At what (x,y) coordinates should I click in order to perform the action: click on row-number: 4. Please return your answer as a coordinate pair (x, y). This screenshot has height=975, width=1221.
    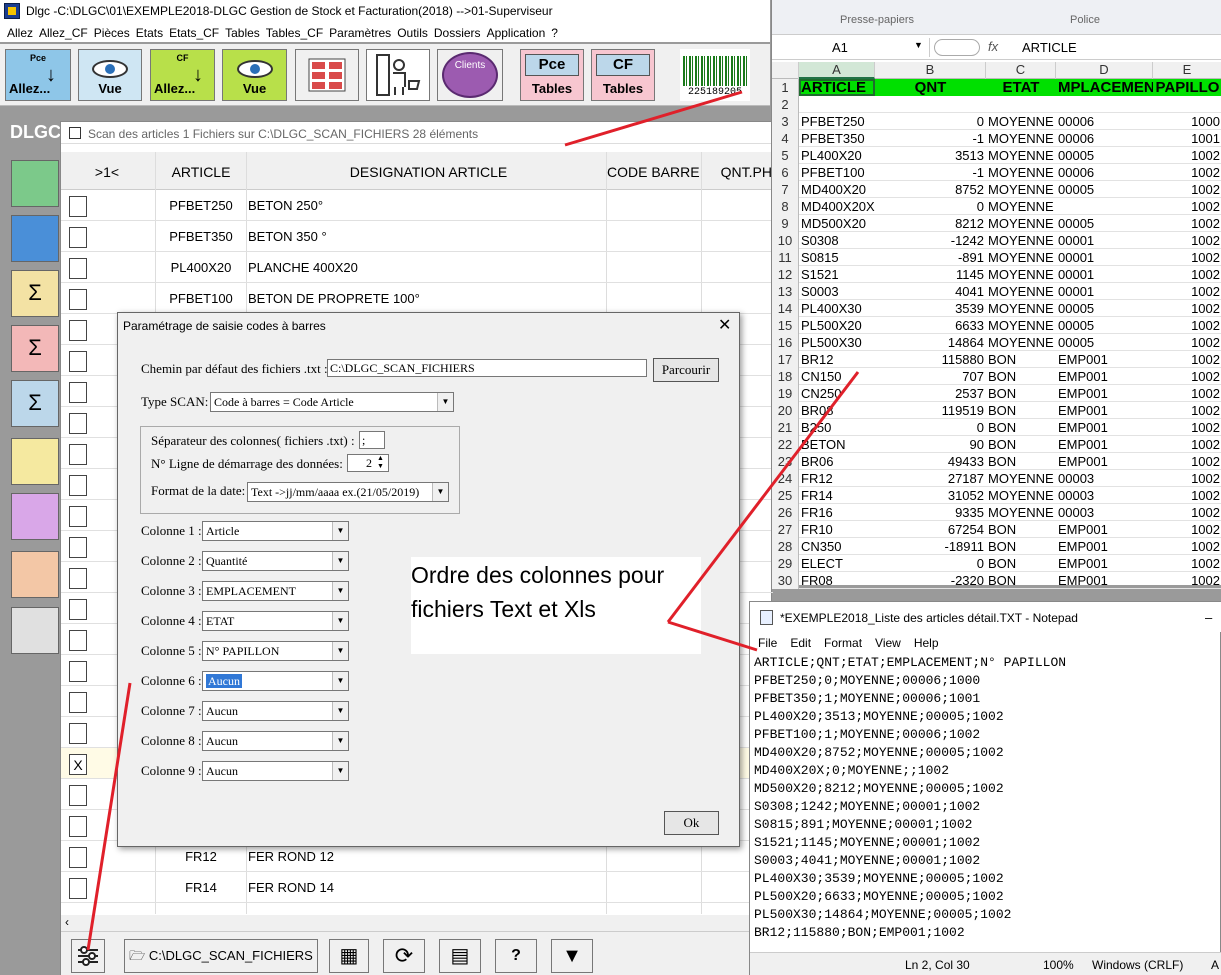
    Looking at the image, I should click on (785, 138).